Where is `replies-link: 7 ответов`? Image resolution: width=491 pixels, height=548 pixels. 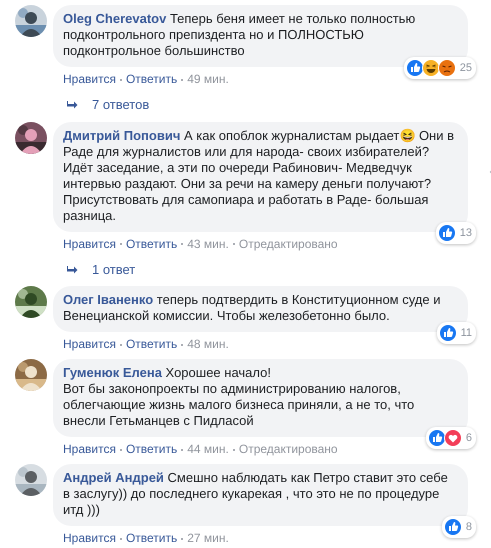
replies-link: 7 ответов is located at coordinates (121, 104).